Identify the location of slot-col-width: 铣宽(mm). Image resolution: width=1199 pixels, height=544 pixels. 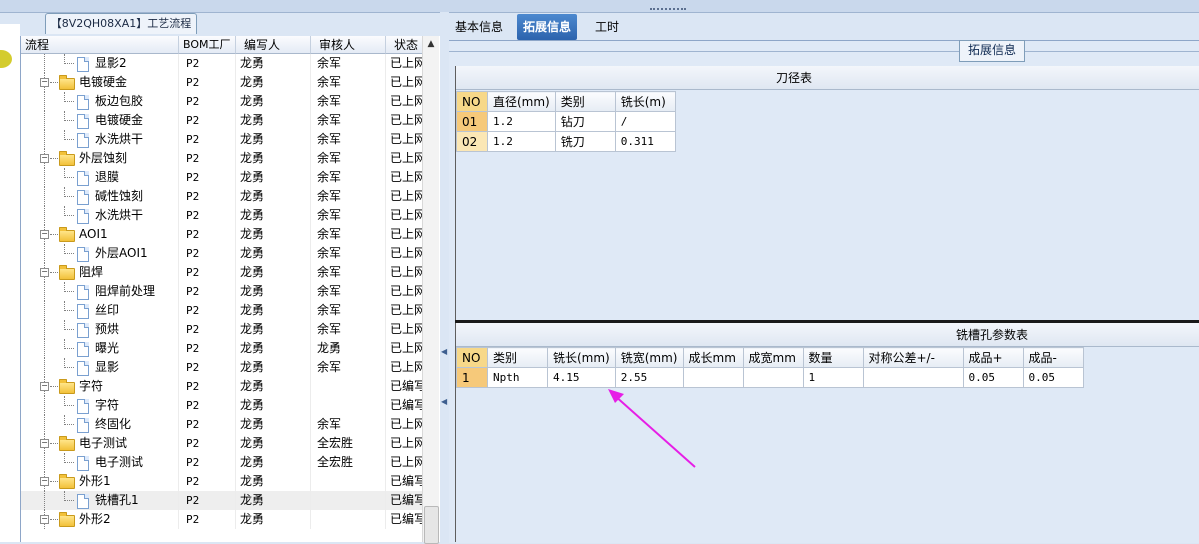
(649, 357).